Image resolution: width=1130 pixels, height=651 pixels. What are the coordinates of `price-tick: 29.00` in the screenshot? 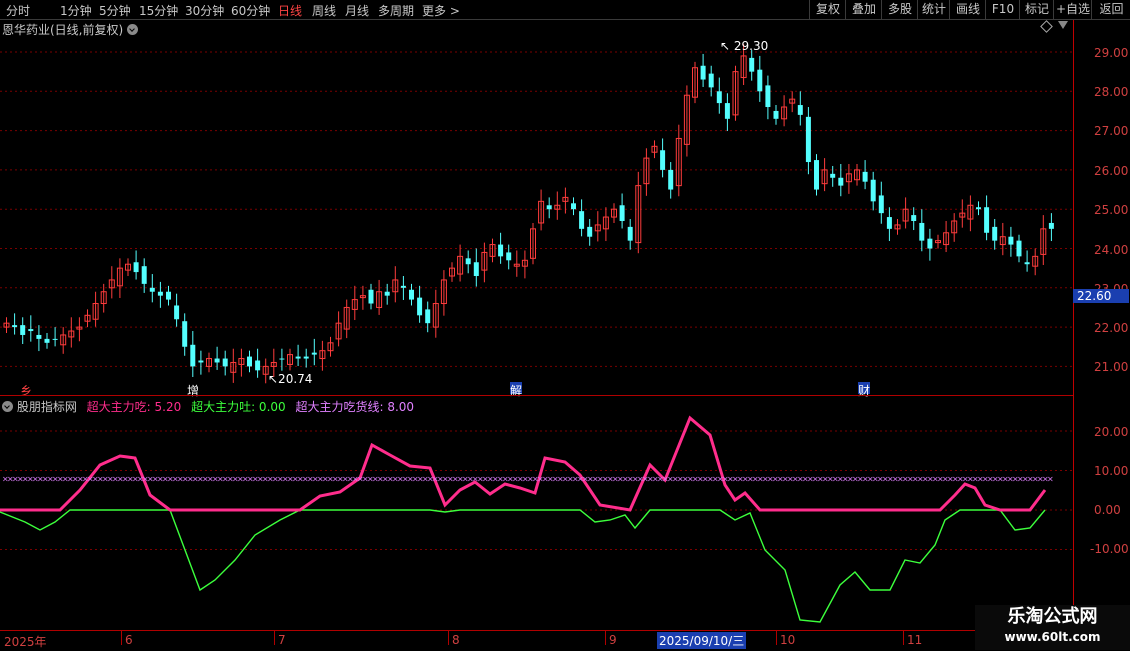 It's located at (1111, 53).